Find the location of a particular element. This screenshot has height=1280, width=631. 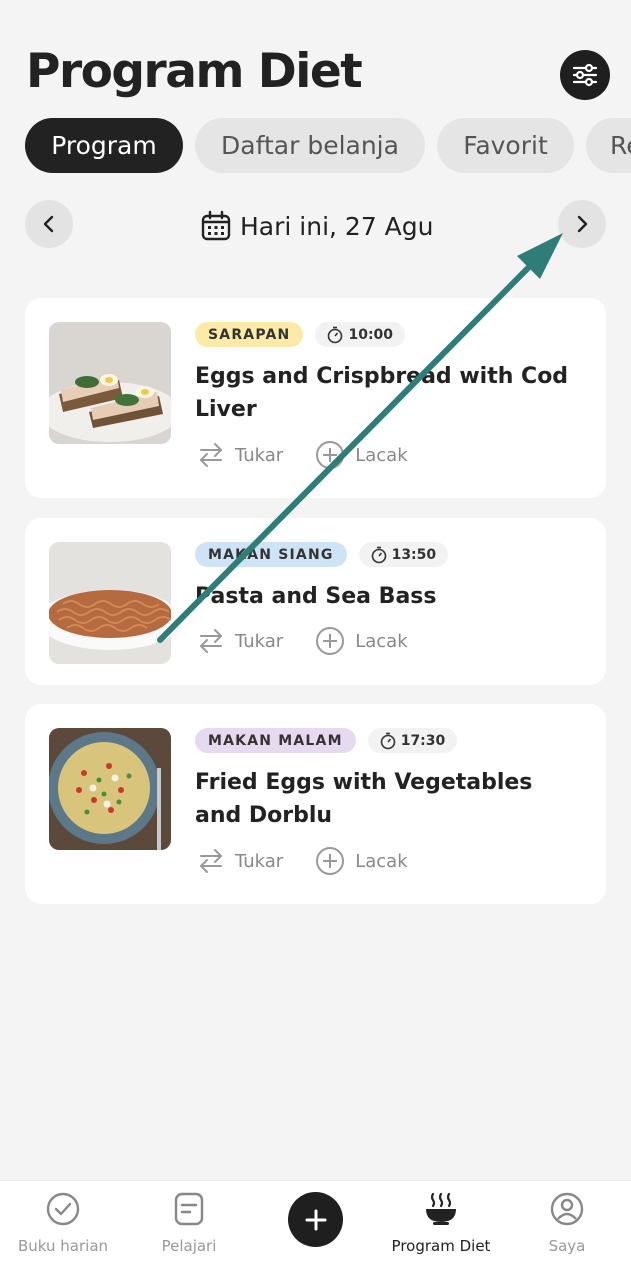

tab-program: Program is located at coordinates (104, 145).